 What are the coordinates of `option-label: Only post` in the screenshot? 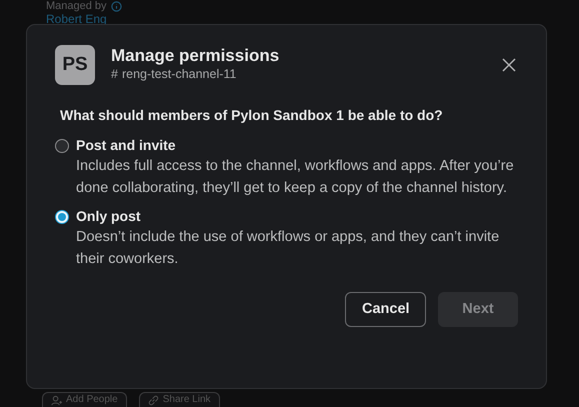 It's located at (109, 216).